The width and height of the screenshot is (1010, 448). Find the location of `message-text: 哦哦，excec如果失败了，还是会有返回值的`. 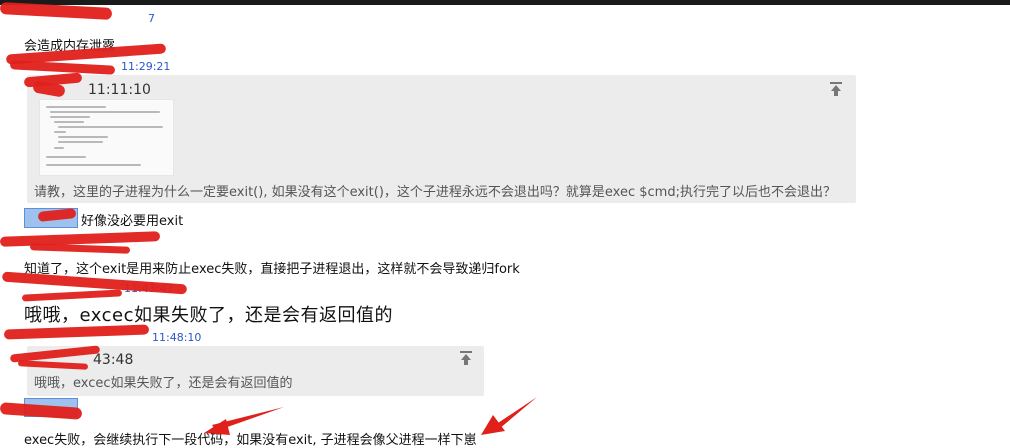

message-text: 哦哦，excec如果失败了，还是会有返回值的 is located at coordinates (208, 315).